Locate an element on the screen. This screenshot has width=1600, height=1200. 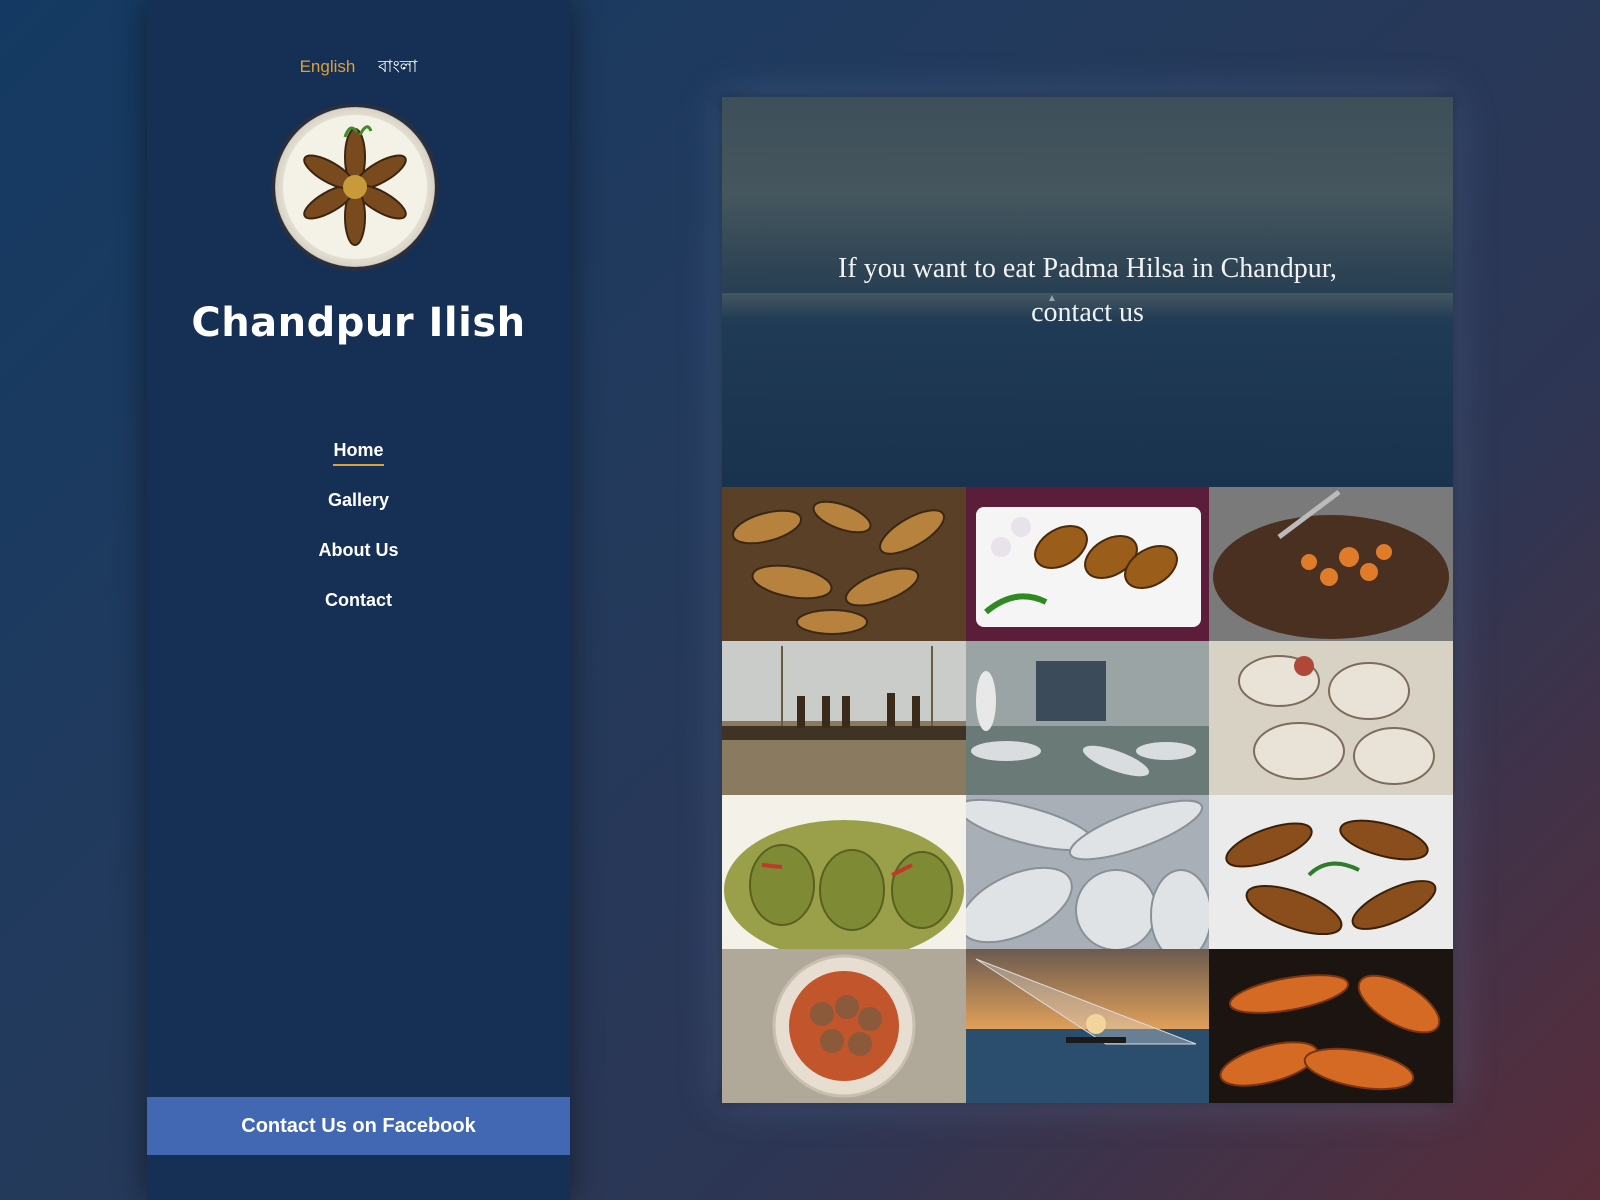
pan-fried-fish-image is located at coordinates (1331, 1026).